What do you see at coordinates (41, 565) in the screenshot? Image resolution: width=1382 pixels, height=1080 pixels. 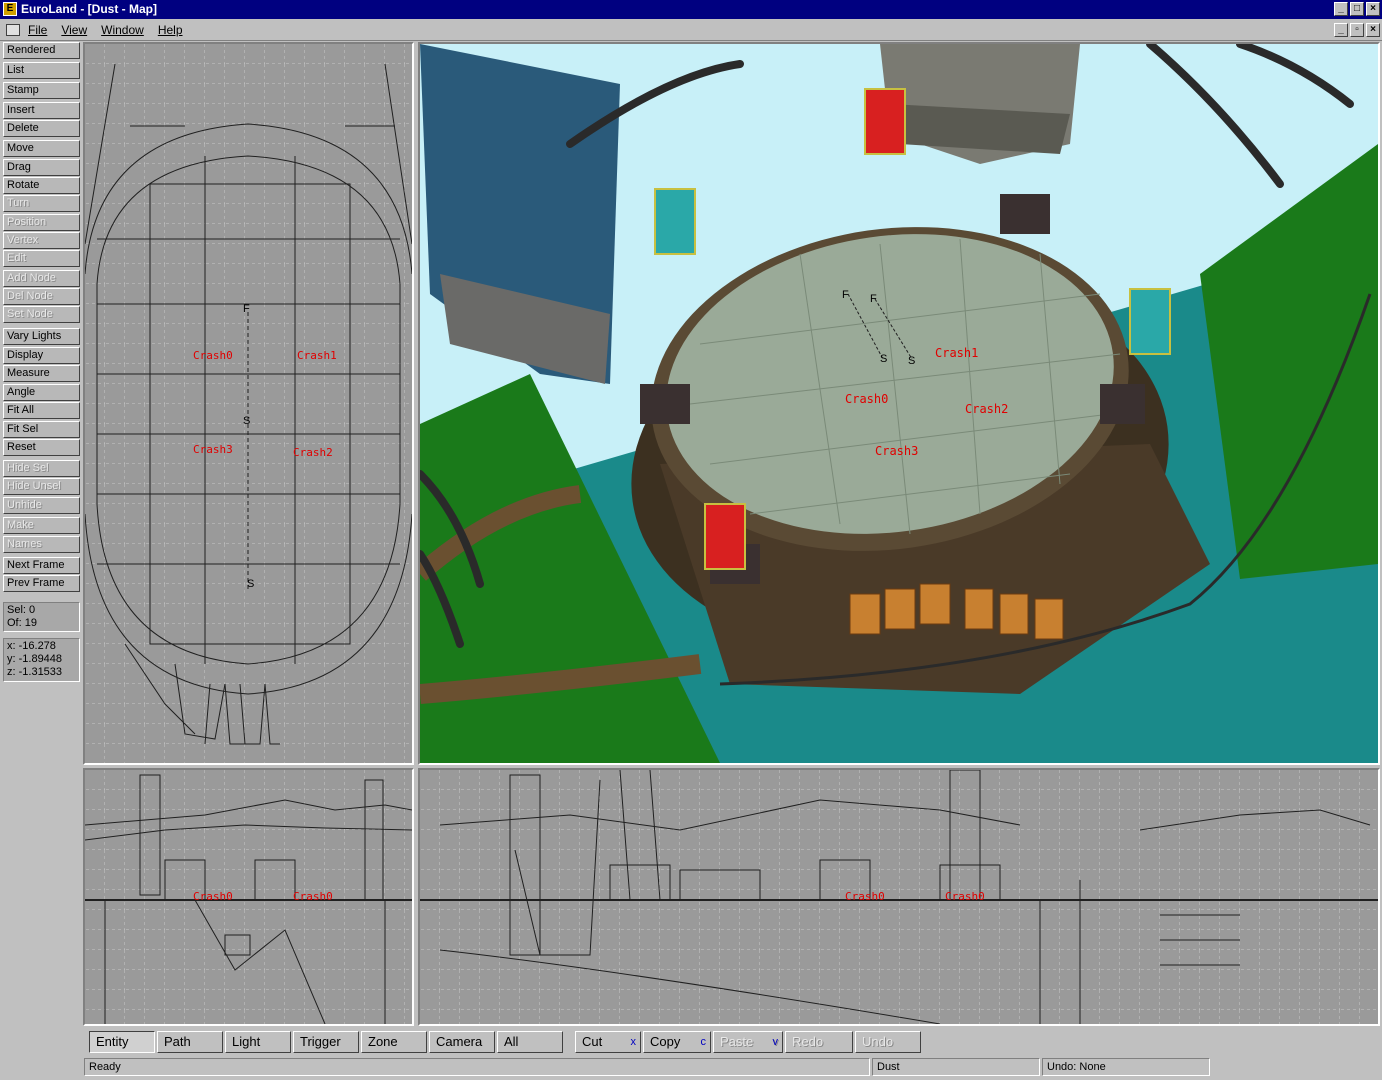 I see `tool-button-next-frame: Next Frame` at bounding box center [41, 565].